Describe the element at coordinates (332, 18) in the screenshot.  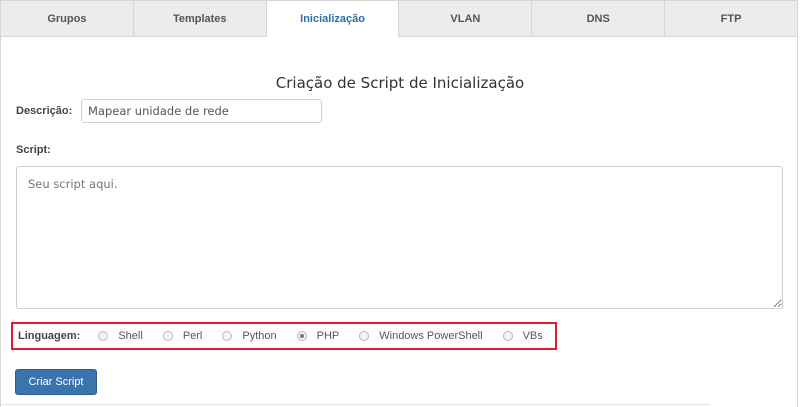
I see `tab-inicializacao: Inicialização` at that location.